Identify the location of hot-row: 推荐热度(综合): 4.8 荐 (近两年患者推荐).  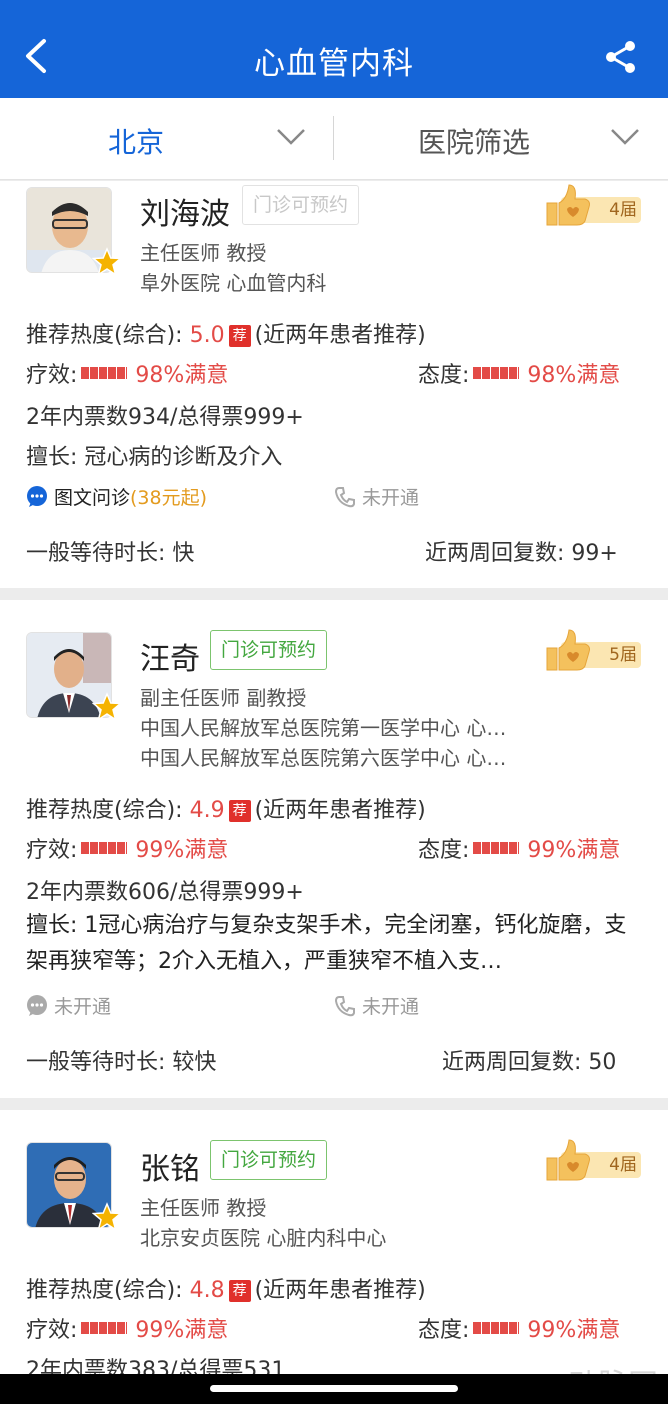
(226, 1288).